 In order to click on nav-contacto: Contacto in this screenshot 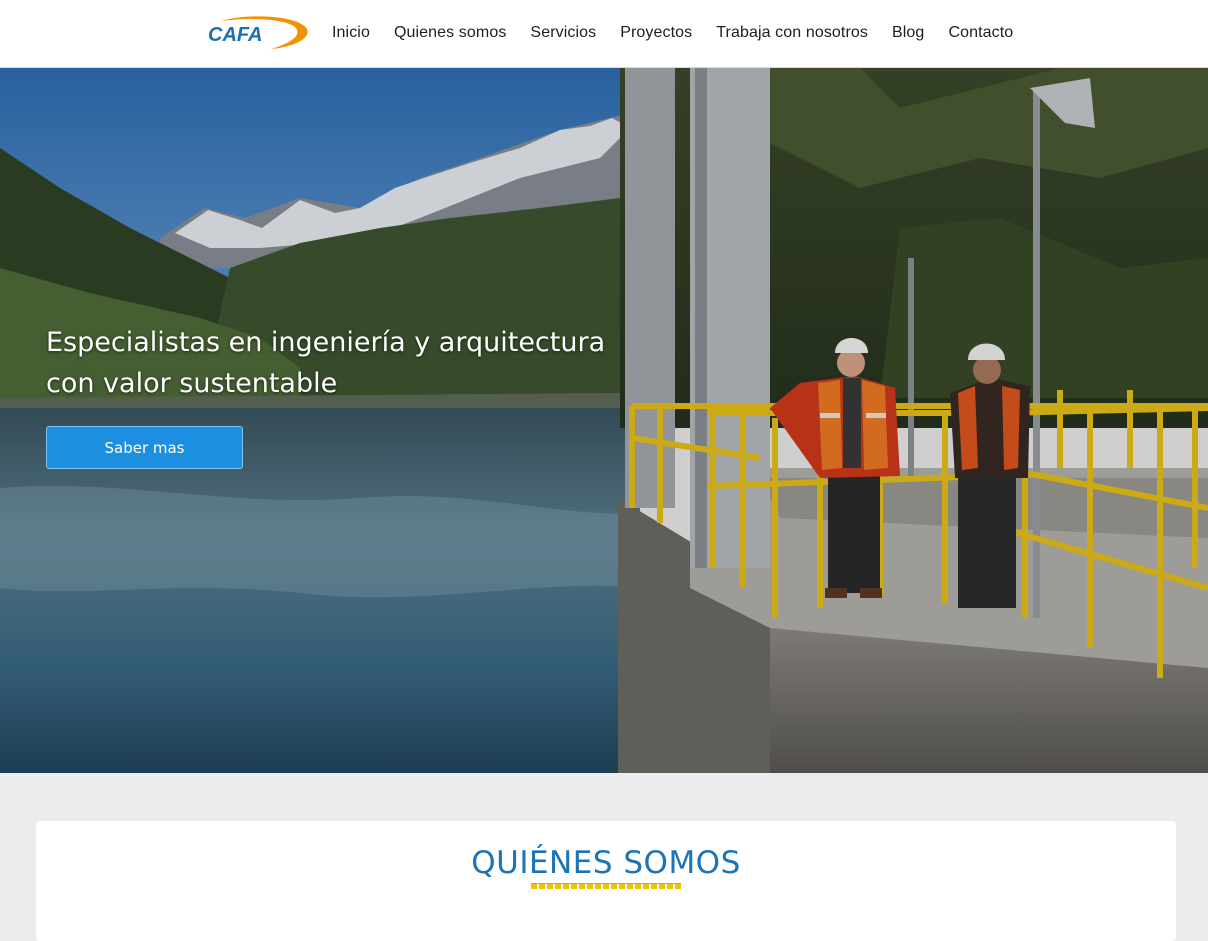, I will do `click(980, 33)`.